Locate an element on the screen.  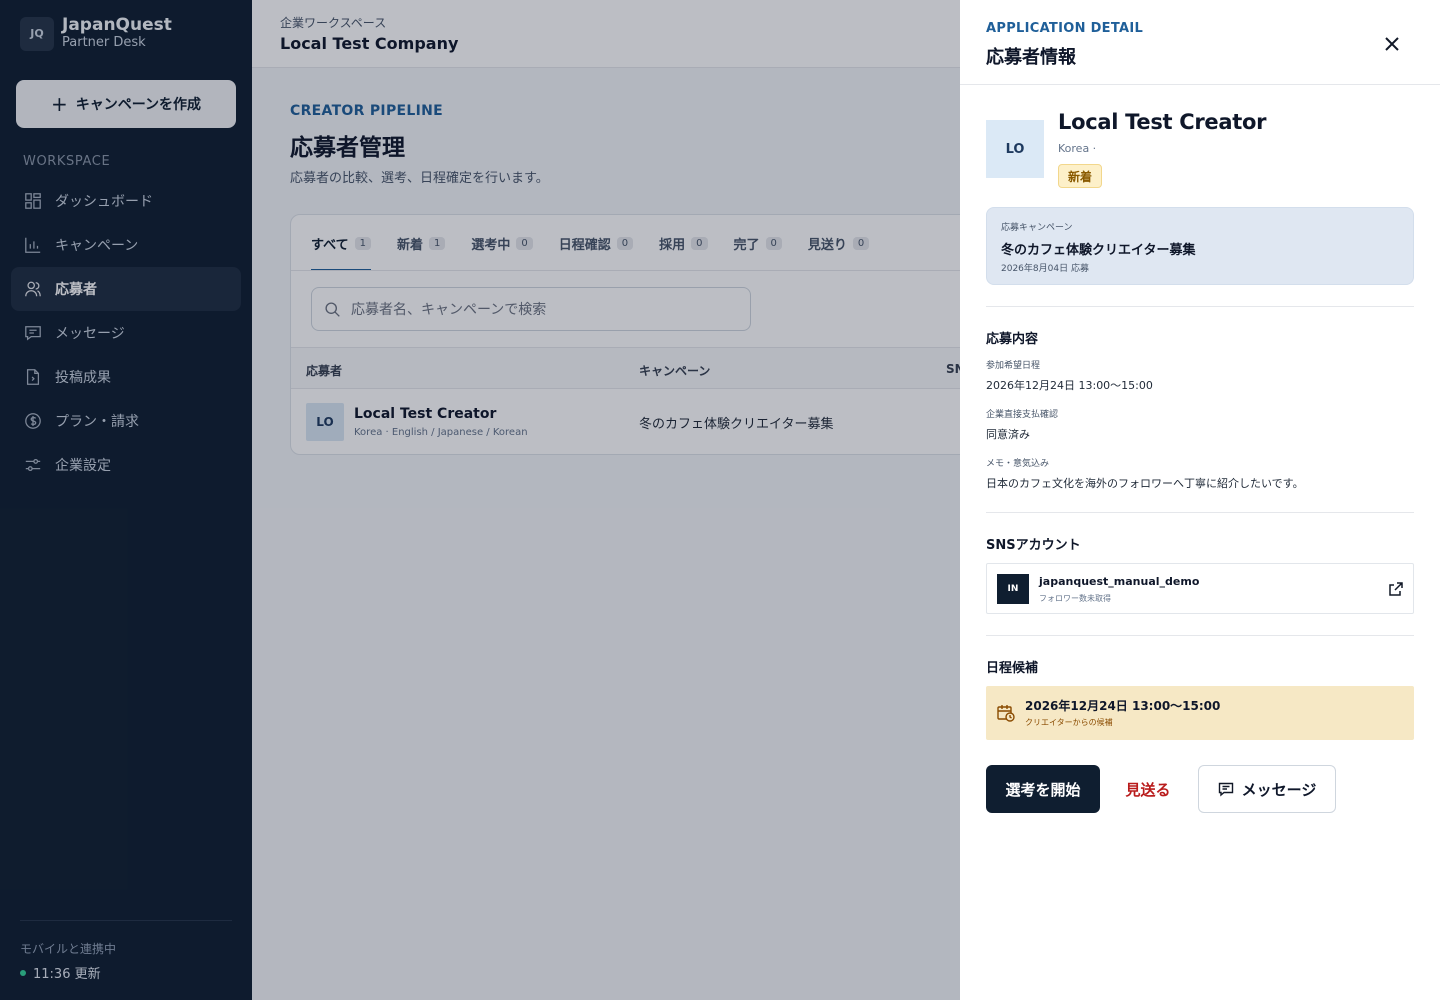
field-label: メモ・意気込み is located at coordinates (1018, 464).